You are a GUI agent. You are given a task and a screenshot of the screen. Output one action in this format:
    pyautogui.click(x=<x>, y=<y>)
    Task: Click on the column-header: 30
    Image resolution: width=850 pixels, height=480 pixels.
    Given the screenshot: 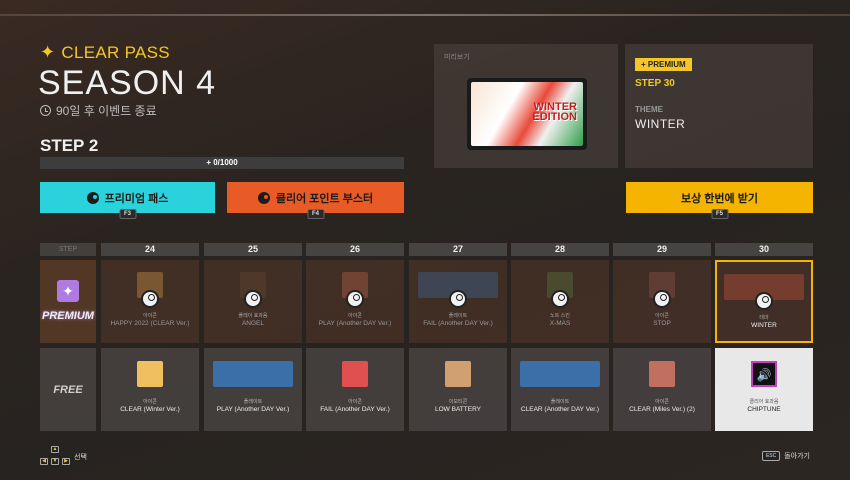 What is the action you would take?
    pyautogui.click(x=764, y=249)
    